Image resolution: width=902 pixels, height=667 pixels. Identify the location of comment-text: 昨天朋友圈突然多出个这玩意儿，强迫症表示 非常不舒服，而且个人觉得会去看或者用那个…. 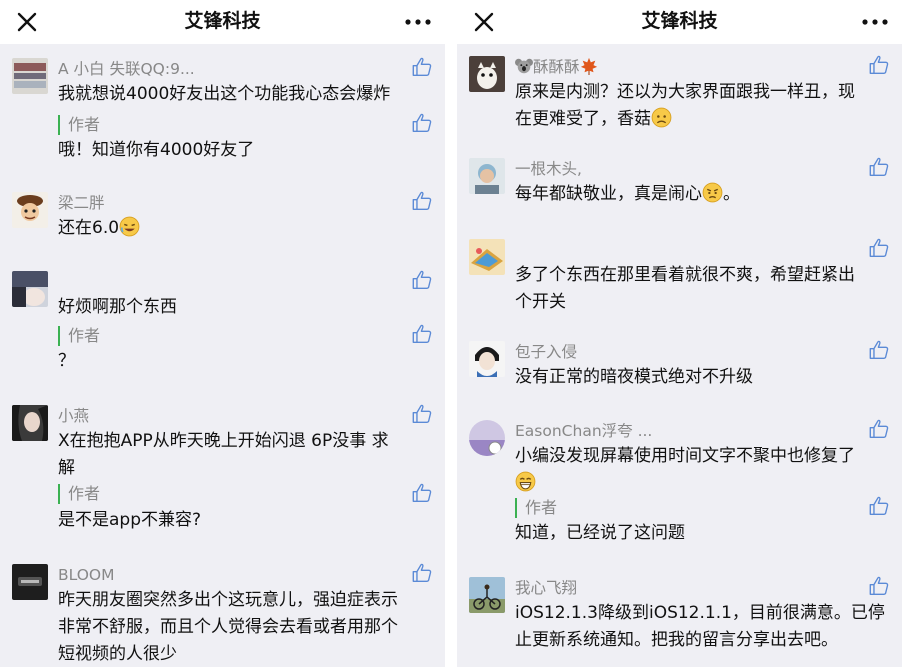
(228, 627).